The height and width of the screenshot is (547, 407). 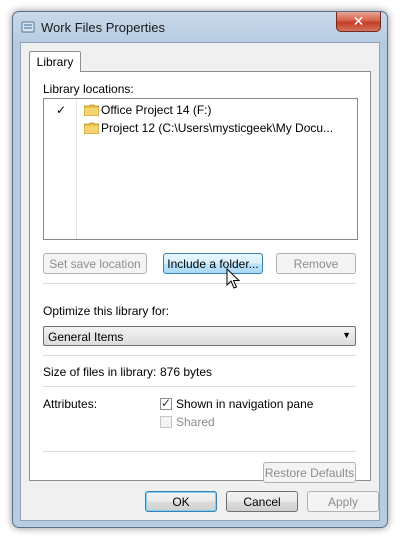 What do you see at coordinates (106, 311) in the screenshot?
I see `optimize-label: Optimize this library for:` at bounding box center [106, 311].